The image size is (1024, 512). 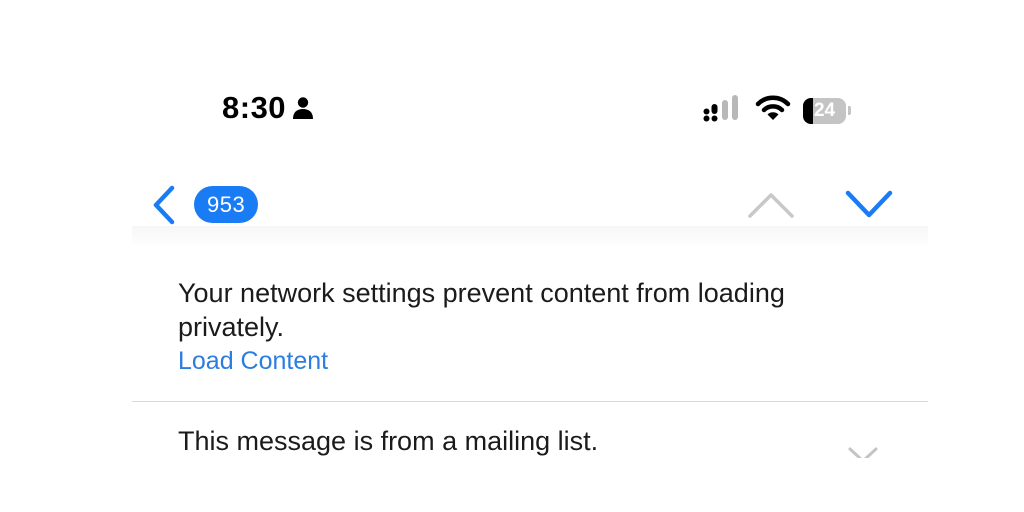 What do you see at coordinates (773, 110) in the screenshot?
I see `wifi-icon` at bounding box center [773, 110].